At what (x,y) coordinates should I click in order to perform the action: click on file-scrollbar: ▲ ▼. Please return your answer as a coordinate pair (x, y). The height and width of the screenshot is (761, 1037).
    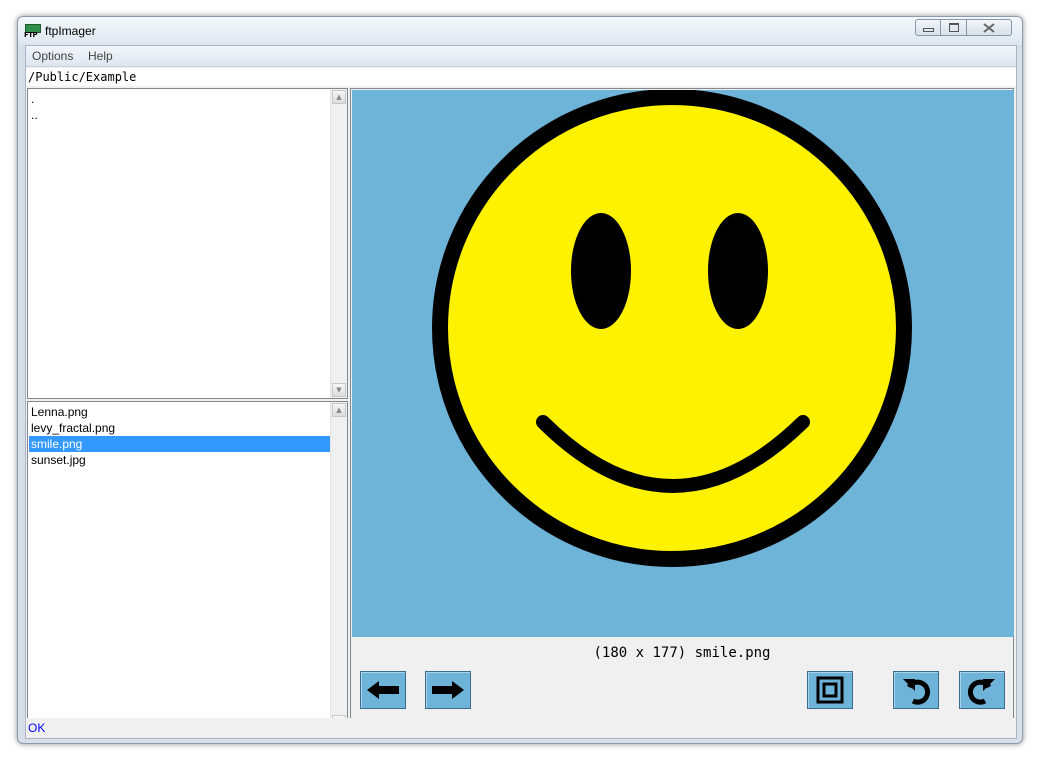
    Looking at the image, I should click on (338, 566).